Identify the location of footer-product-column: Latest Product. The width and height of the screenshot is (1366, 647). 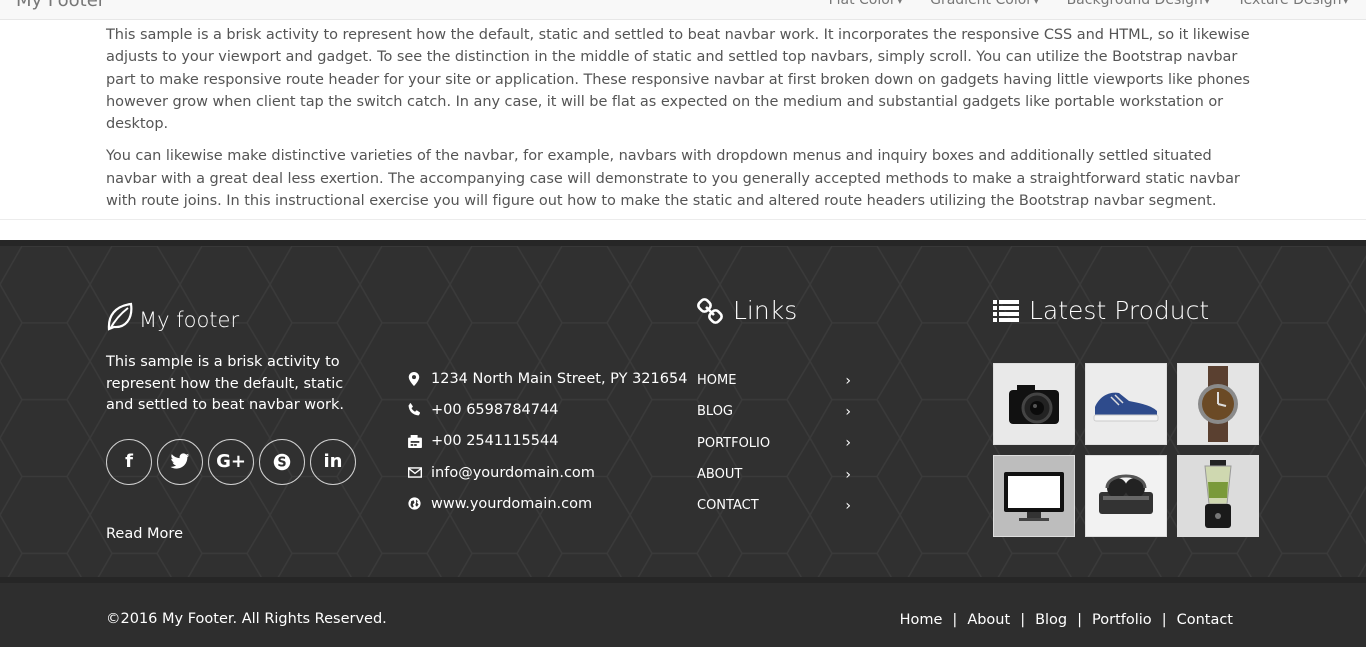
(1128, 416).